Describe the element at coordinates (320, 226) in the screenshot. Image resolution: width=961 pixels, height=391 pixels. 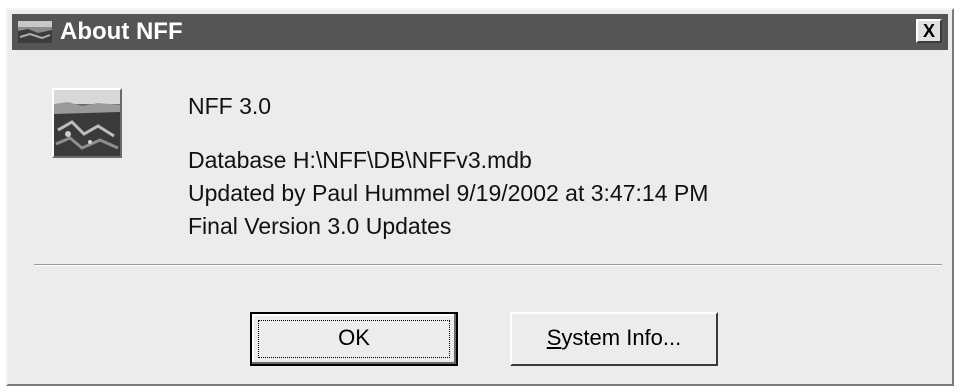
I see `version-notes: Final Version 3.0 Updates` at that location.